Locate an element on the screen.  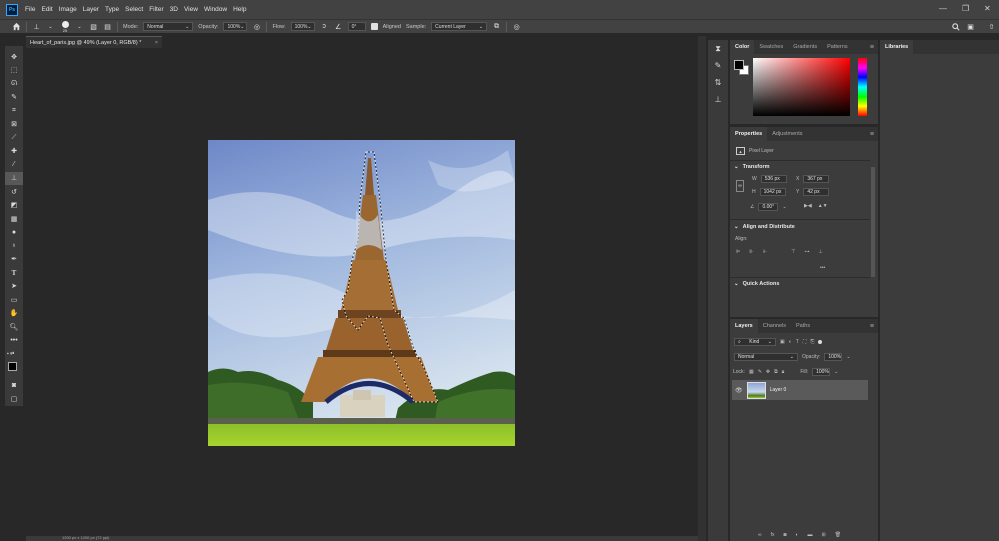
minimize-icon: — is located at coordinates (943, 8).